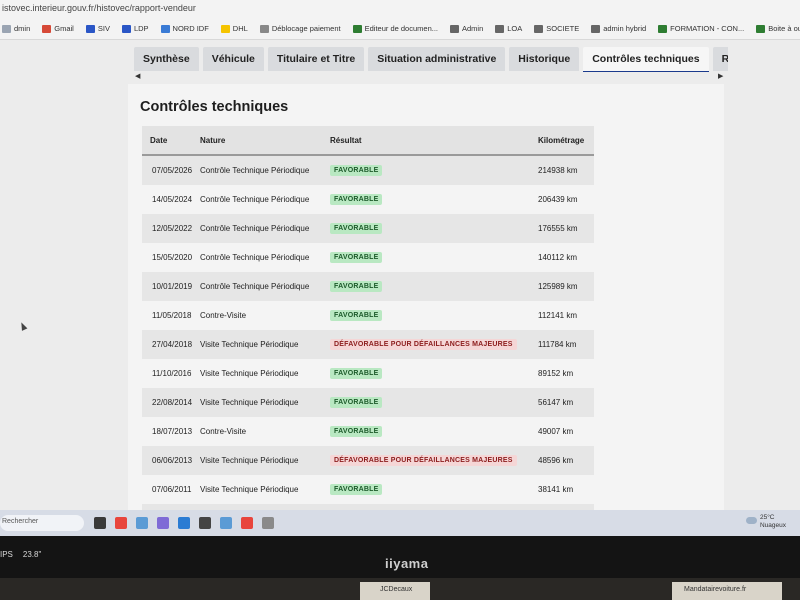 The image size is (800, 600). I want to click on taskbar-apps, so click(184, 523).